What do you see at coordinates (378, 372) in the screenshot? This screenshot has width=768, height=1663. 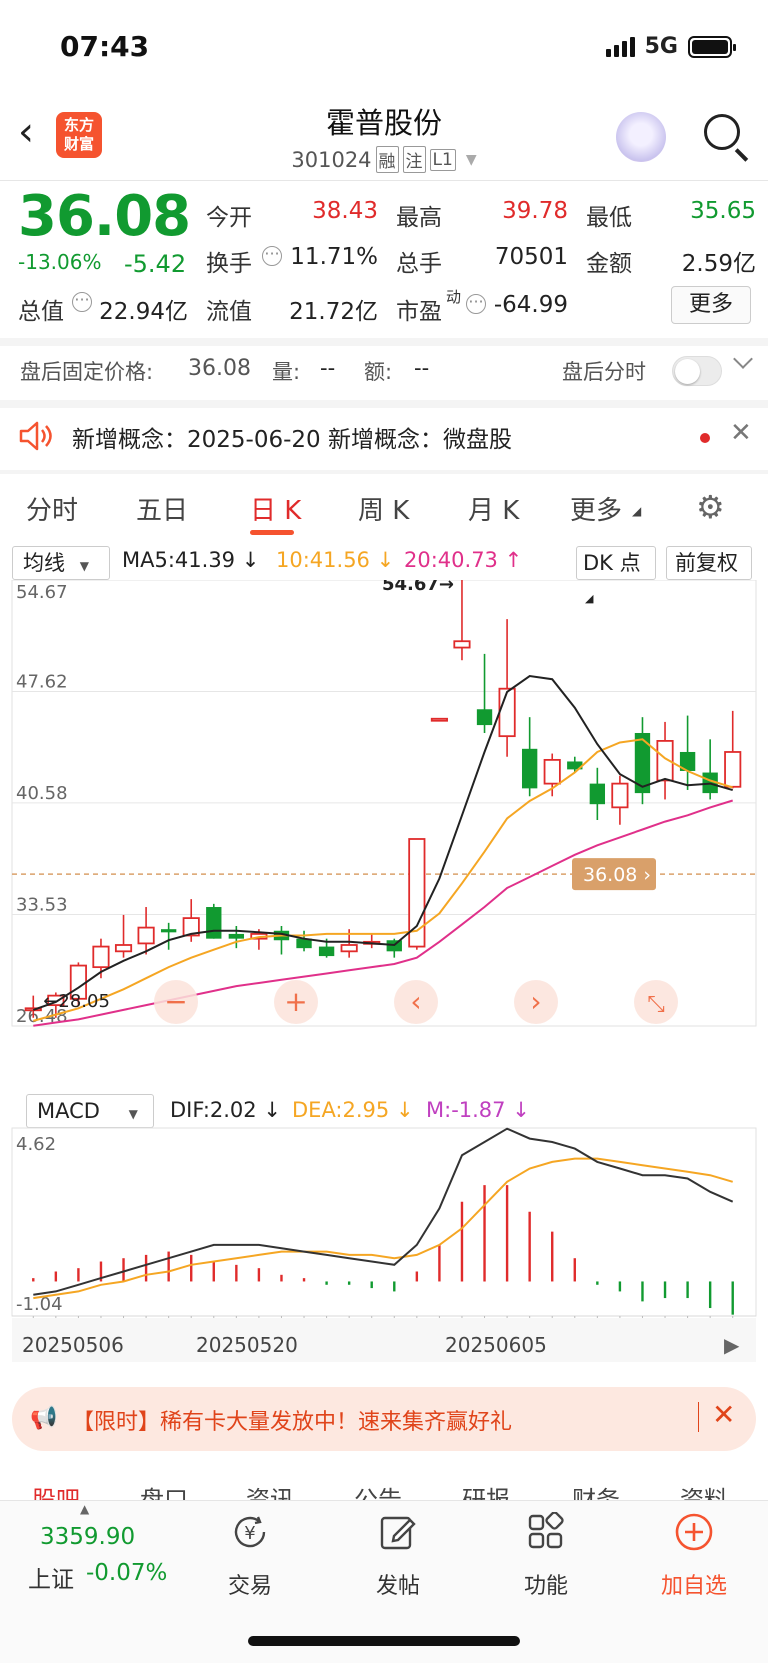 I see `after-hours-amt-label: 额:` at bounding box center [378, 372].